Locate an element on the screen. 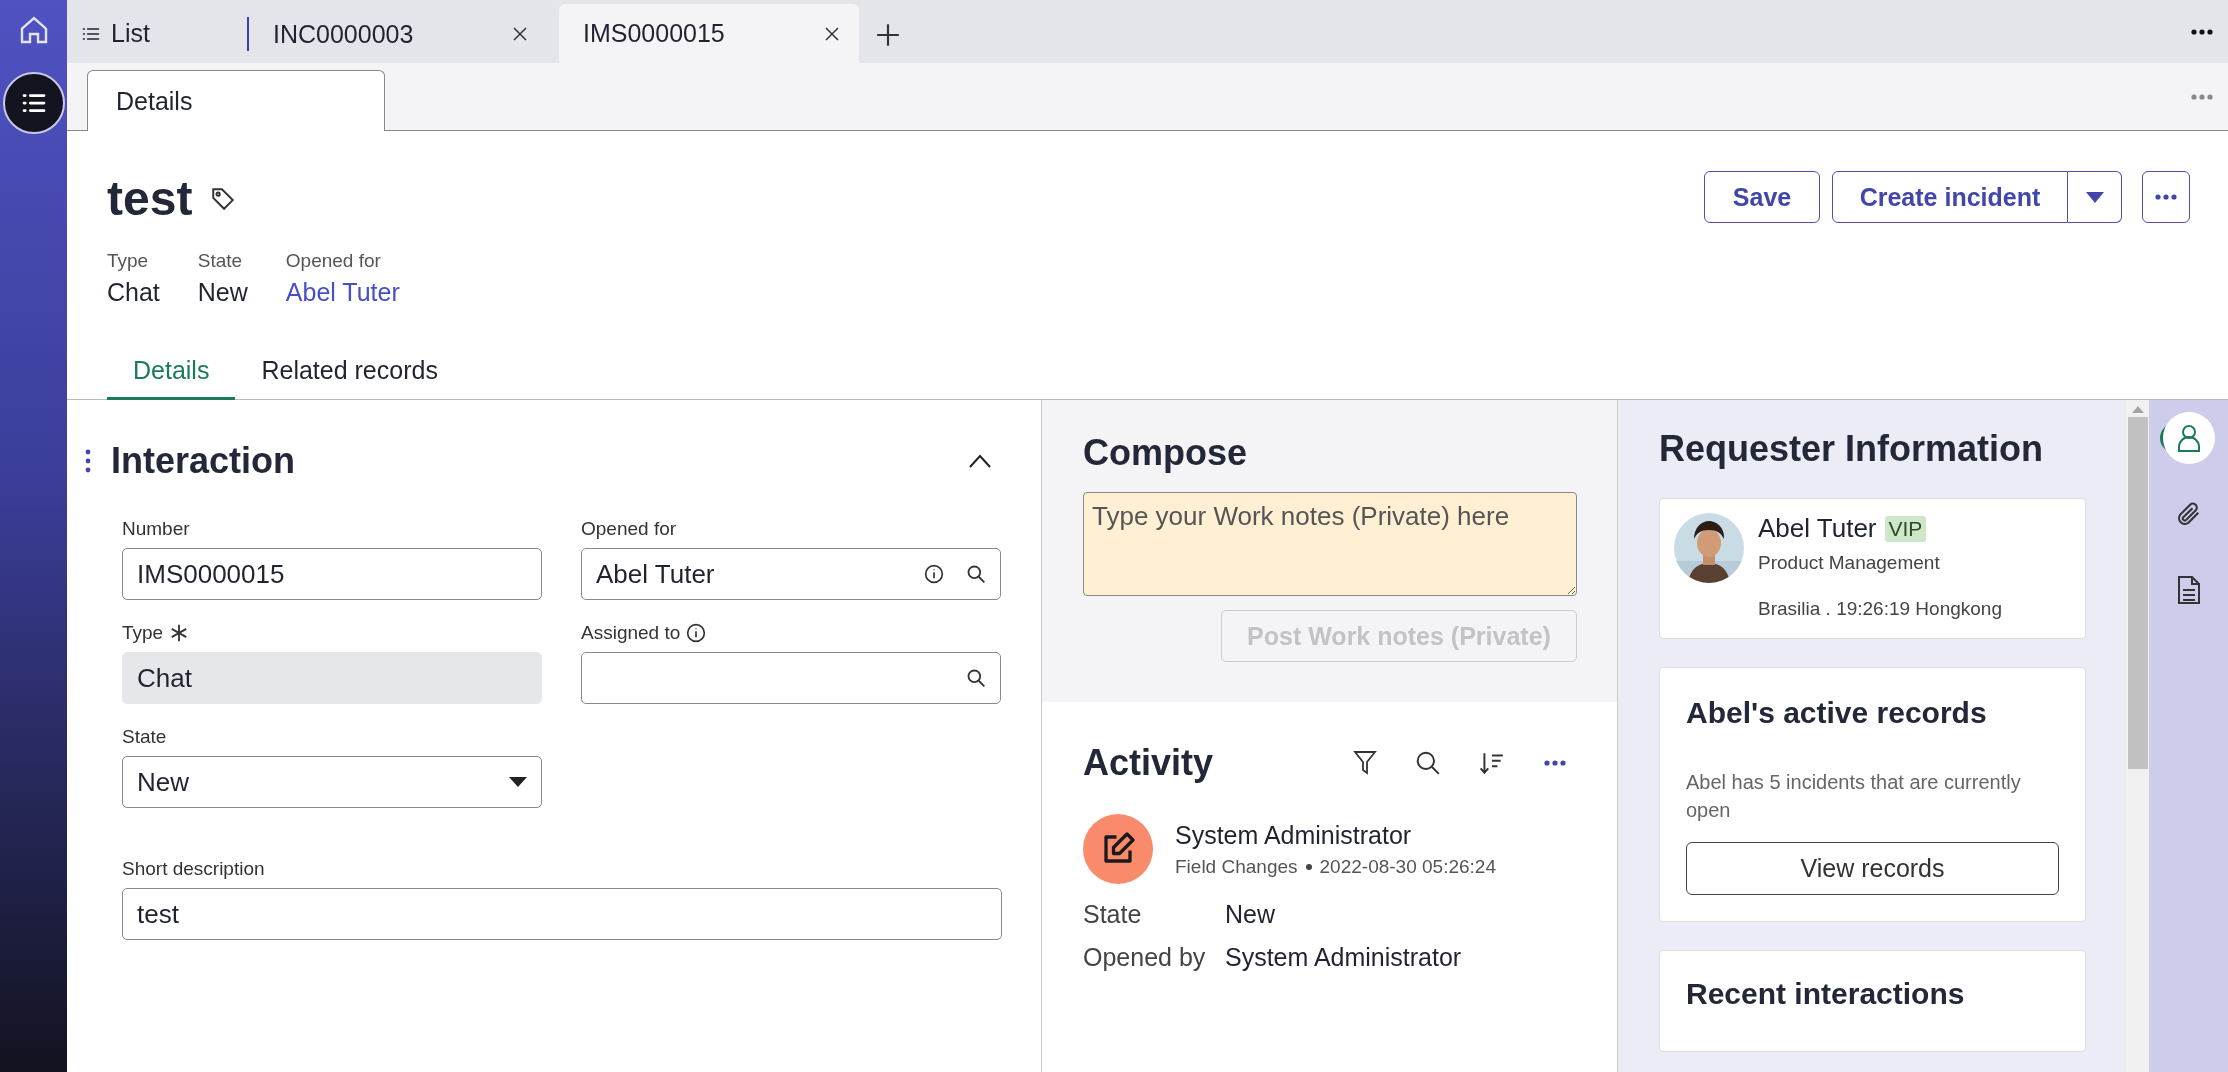 The image size is (2228, 1072). card-title: Abel's active records is located at coordinates (1837, 713).